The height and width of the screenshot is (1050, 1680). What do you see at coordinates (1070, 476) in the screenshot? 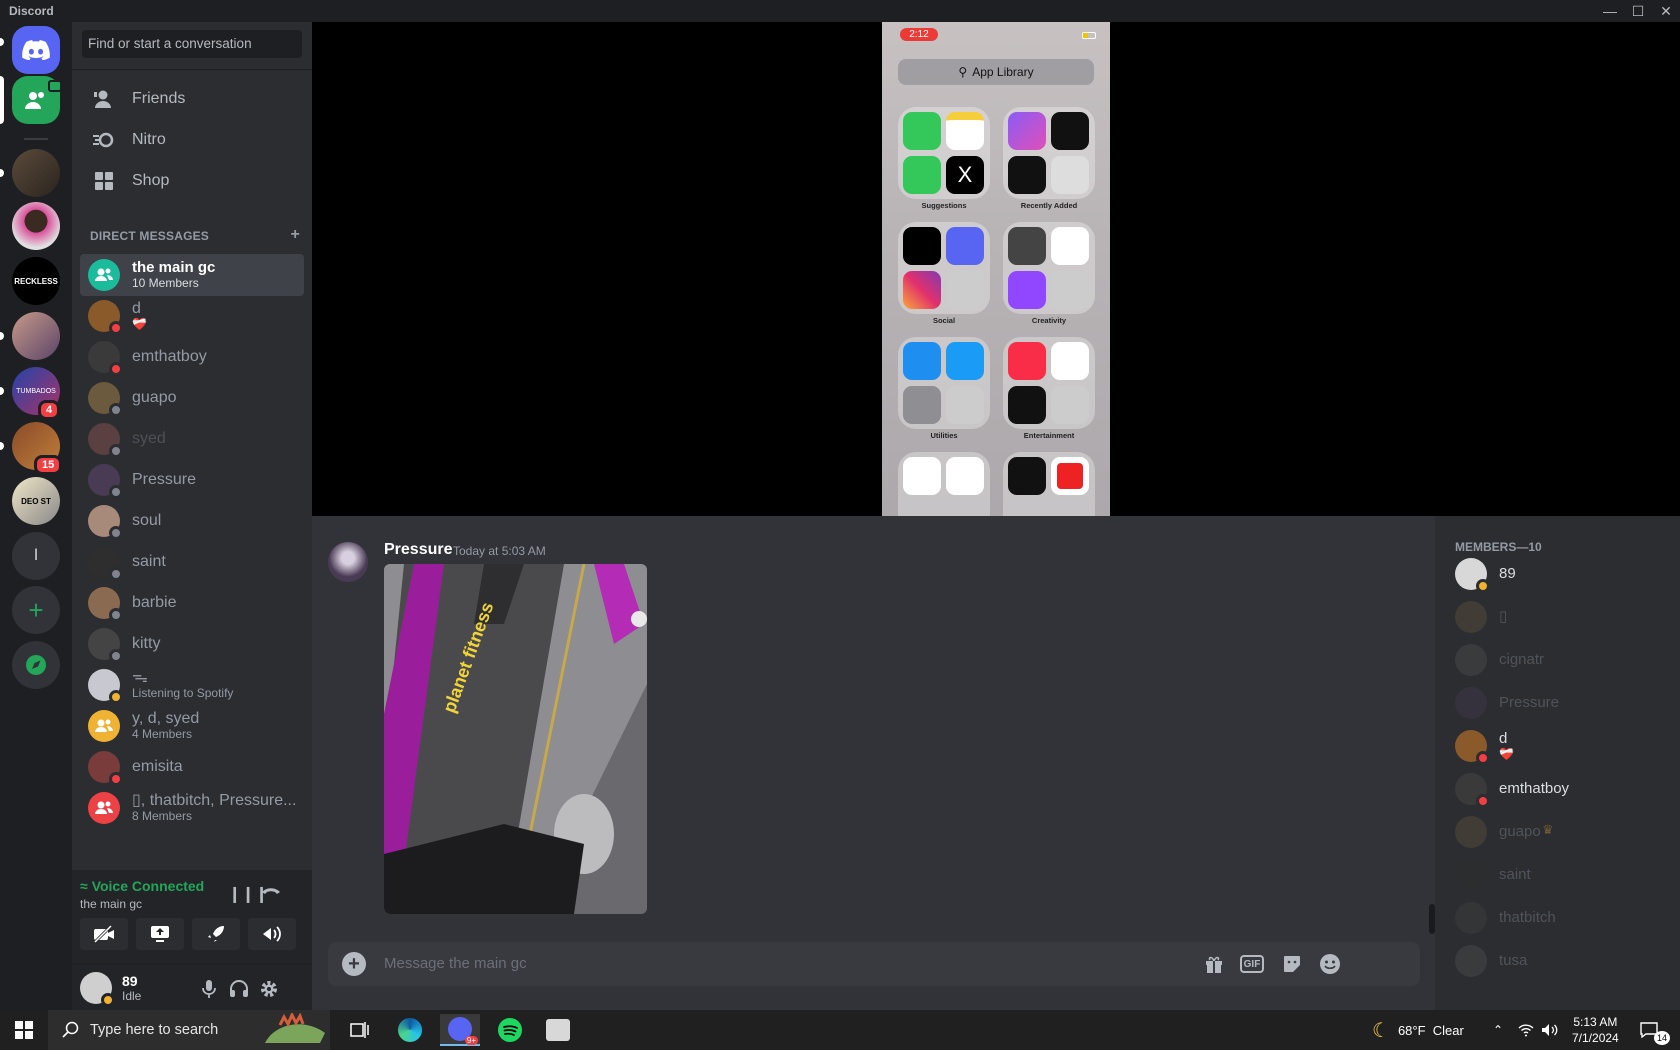
I see `doordash-app-icon` at bounding box center [1070, 476].